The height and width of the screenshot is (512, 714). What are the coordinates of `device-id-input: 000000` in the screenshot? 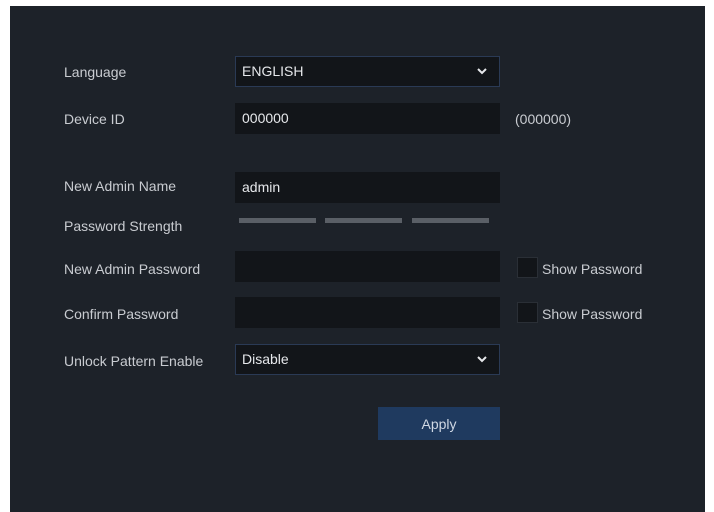 It's located at (367, 118).